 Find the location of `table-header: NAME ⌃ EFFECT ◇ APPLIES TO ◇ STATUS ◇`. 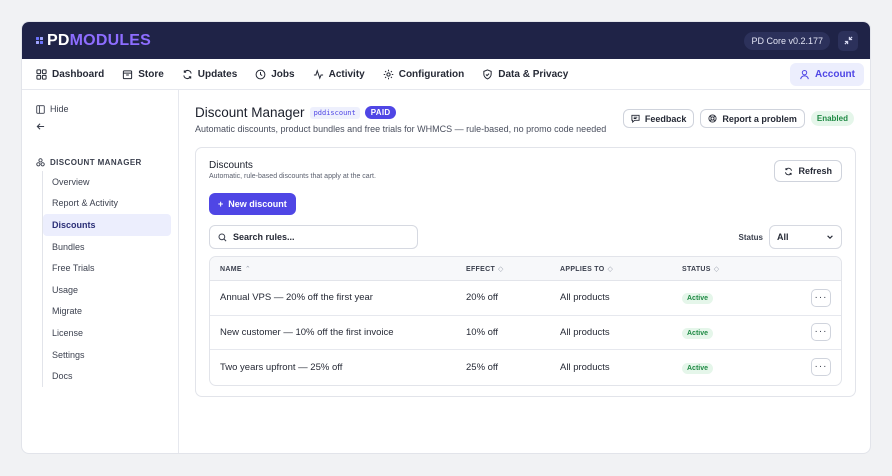

table-header: NAME ⌃ EFFECT ◇ APPLIES TO ◇ STATUS ◇ is located at coordinates (525, 269).